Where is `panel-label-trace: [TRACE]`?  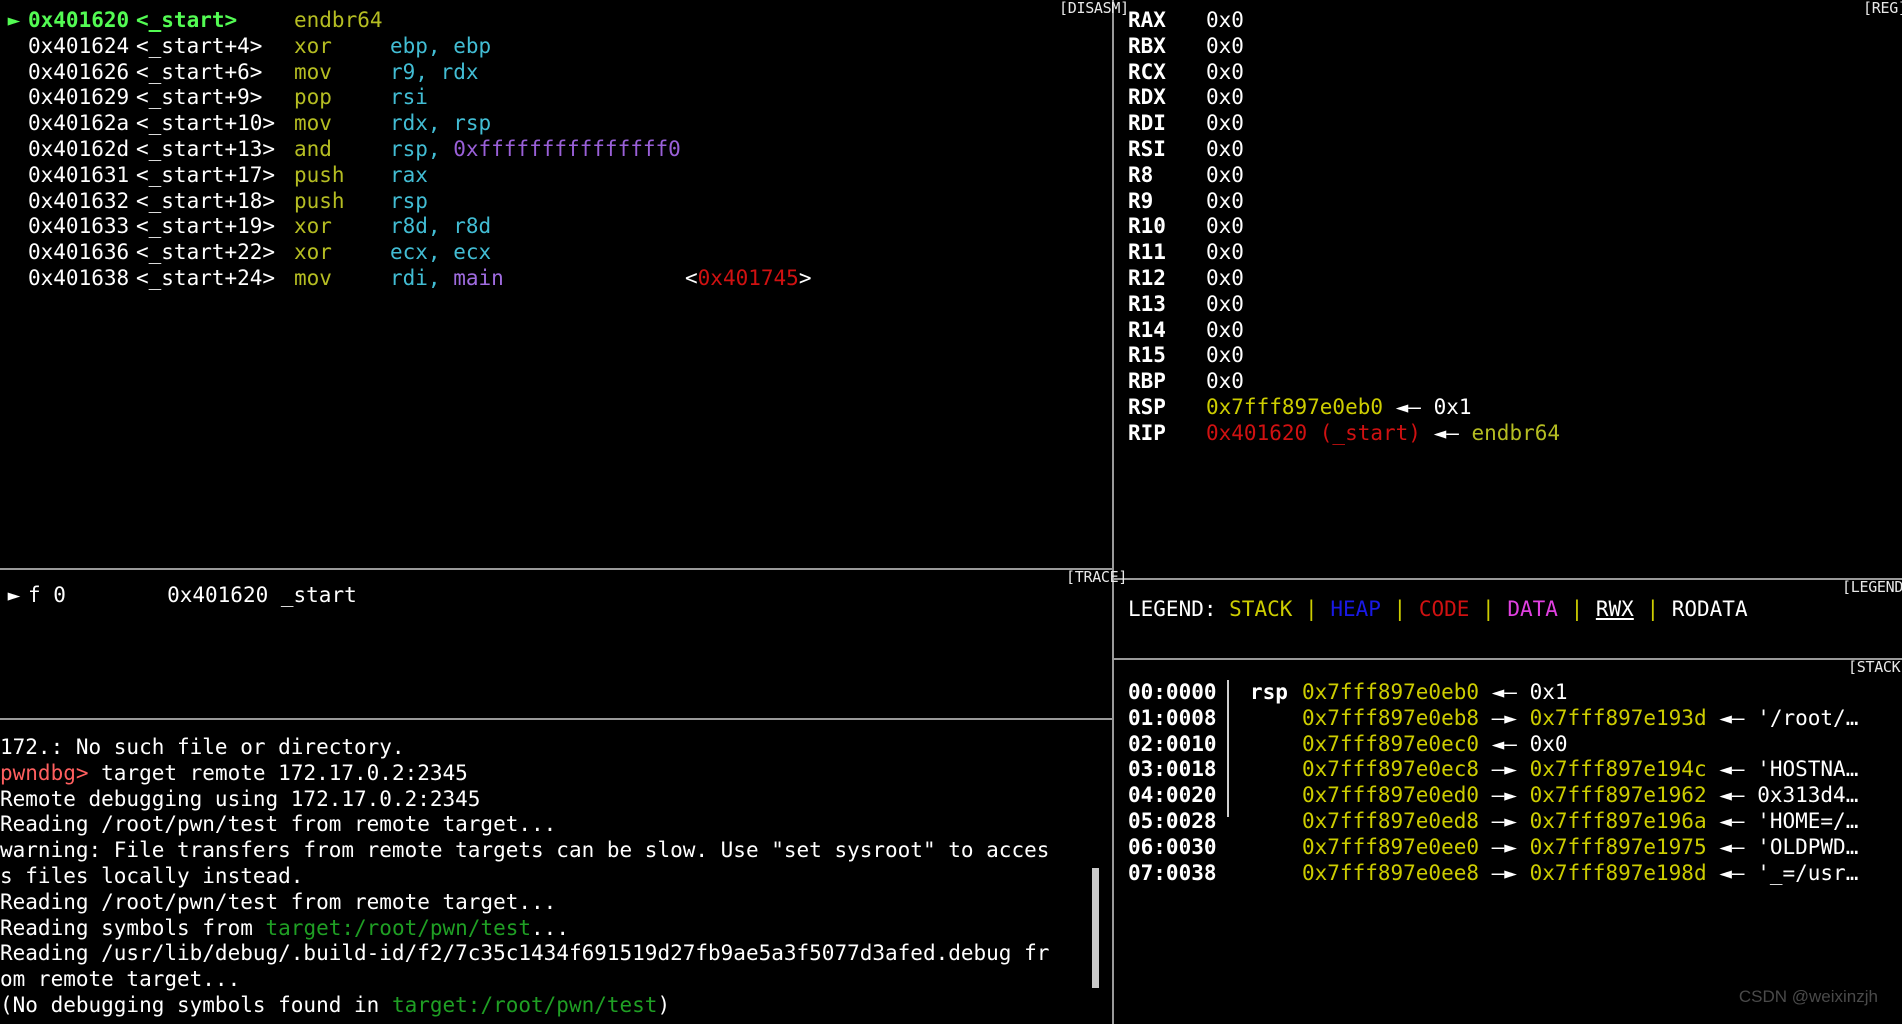
panel-label-trace: [TRACE] is located at coordinates (1097, 577).